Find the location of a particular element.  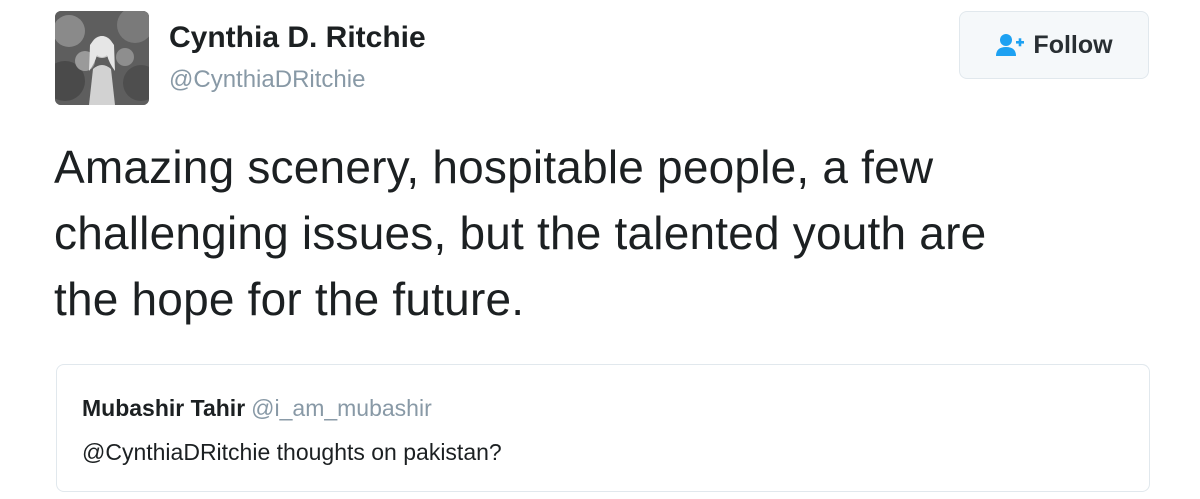

author-handle: @CynthiaDRitchie is located at coordinates (267, 80).